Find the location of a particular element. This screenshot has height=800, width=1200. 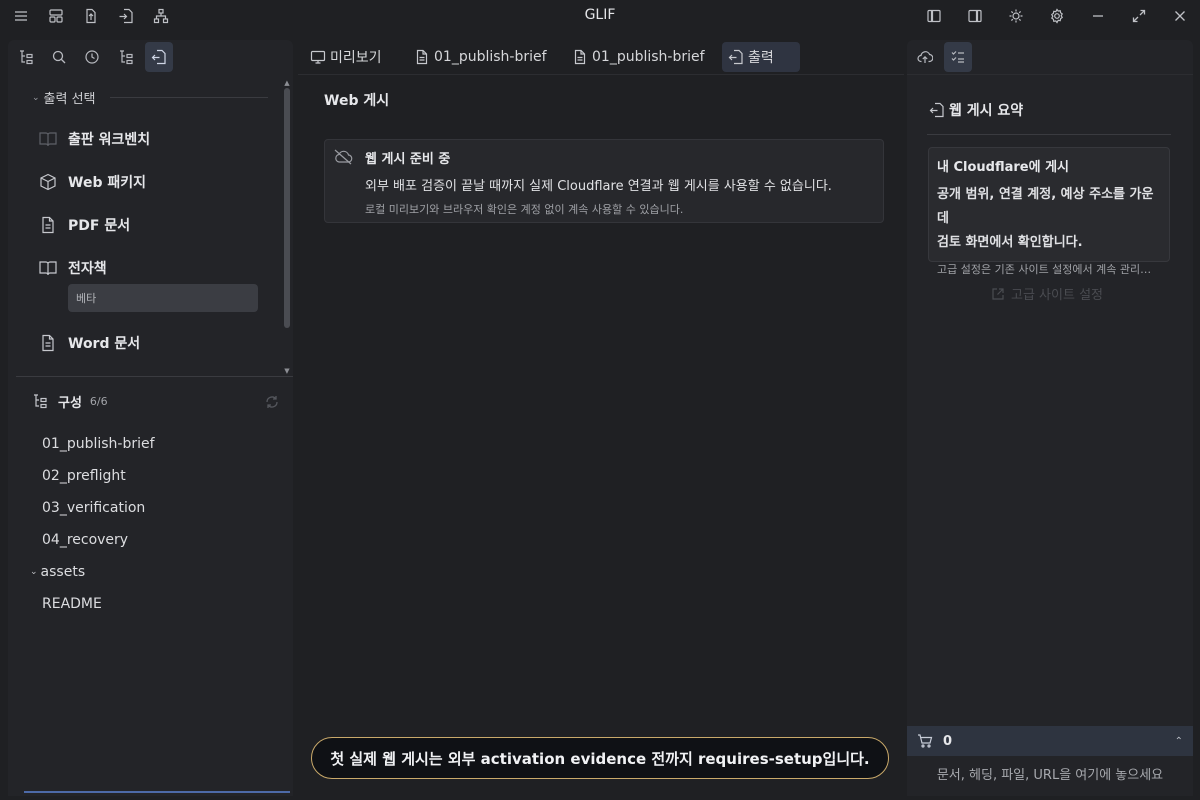

tree-item: 03_verification is located at coordinates (93, 508).